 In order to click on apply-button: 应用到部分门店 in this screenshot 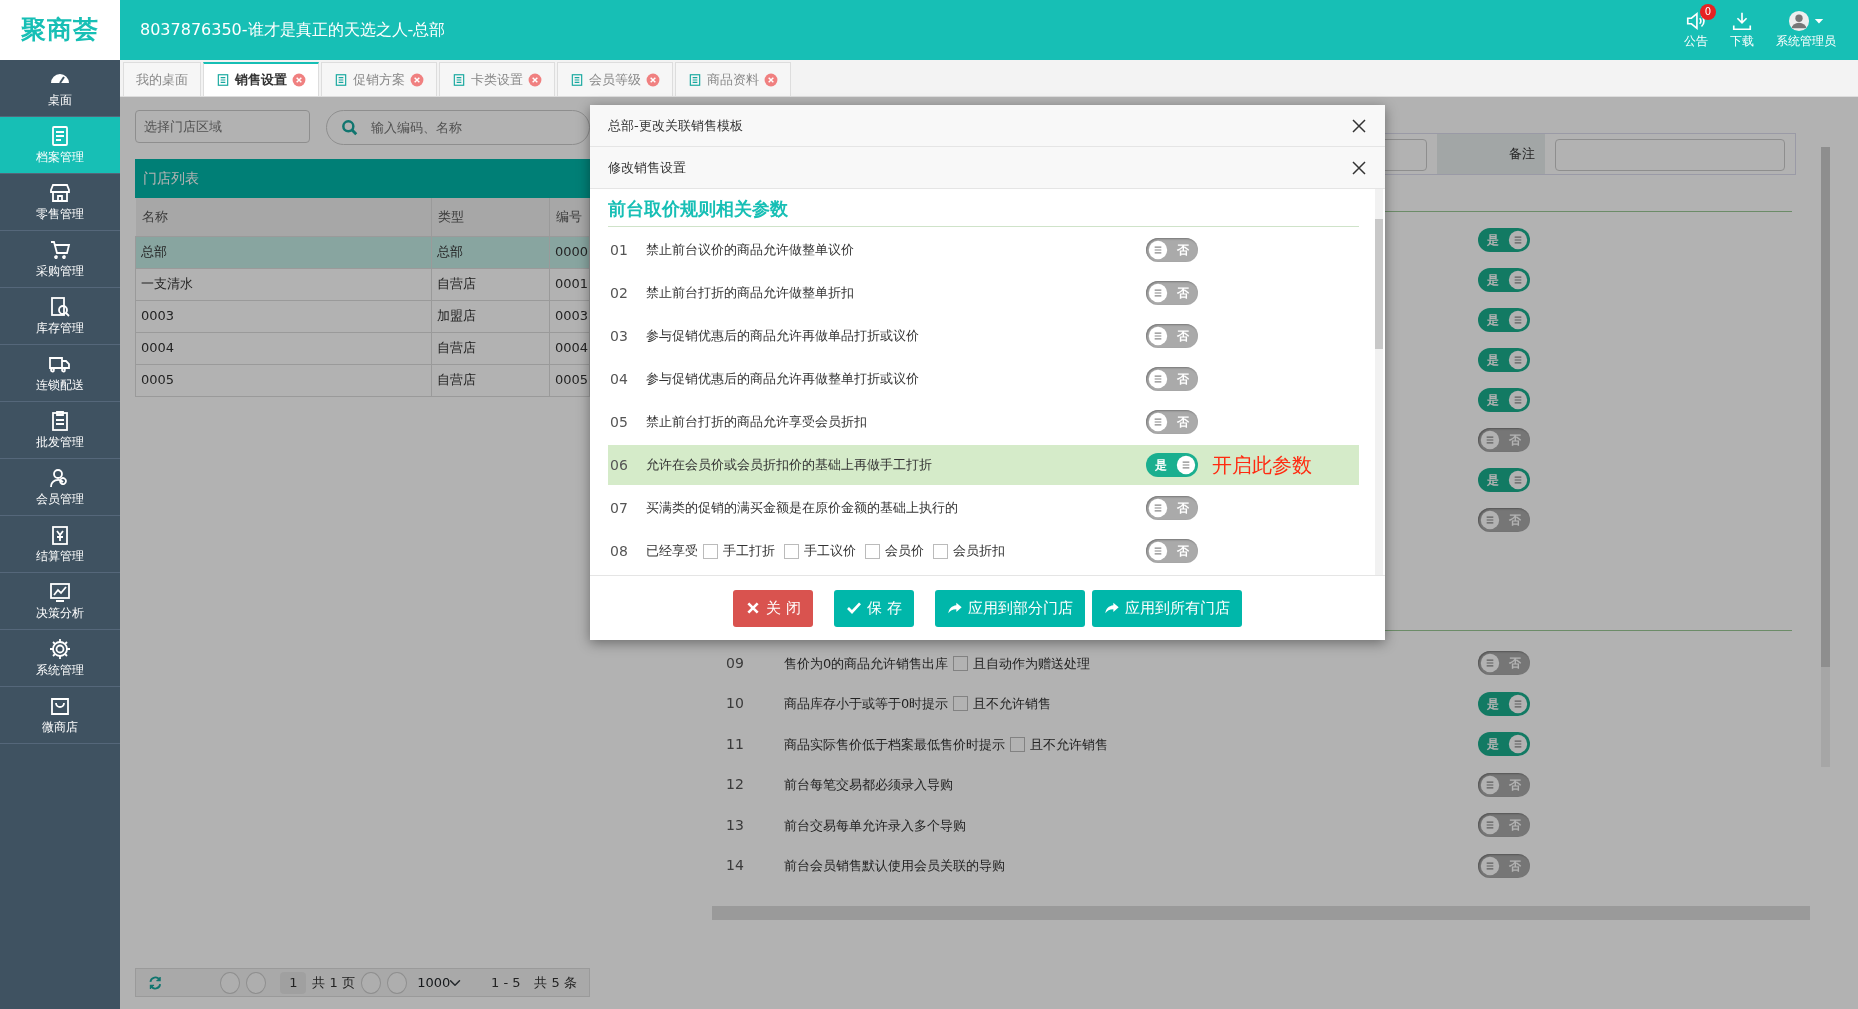, I will do `click(1009, 608)`.